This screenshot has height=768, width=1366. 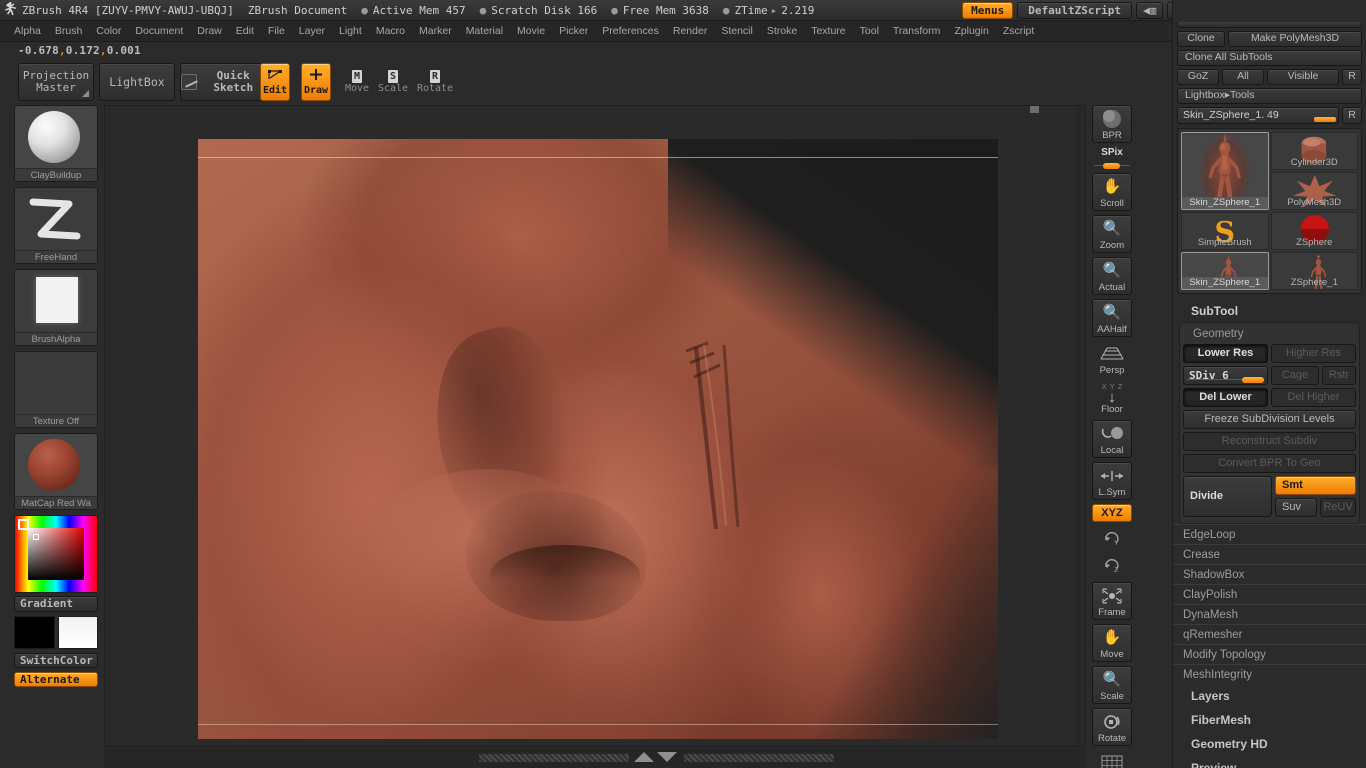 What do you see at coordinates (1225, 353) in the screenshot?
I see `lower-res-button: Lower Res` at bounding box center [1225, 353].